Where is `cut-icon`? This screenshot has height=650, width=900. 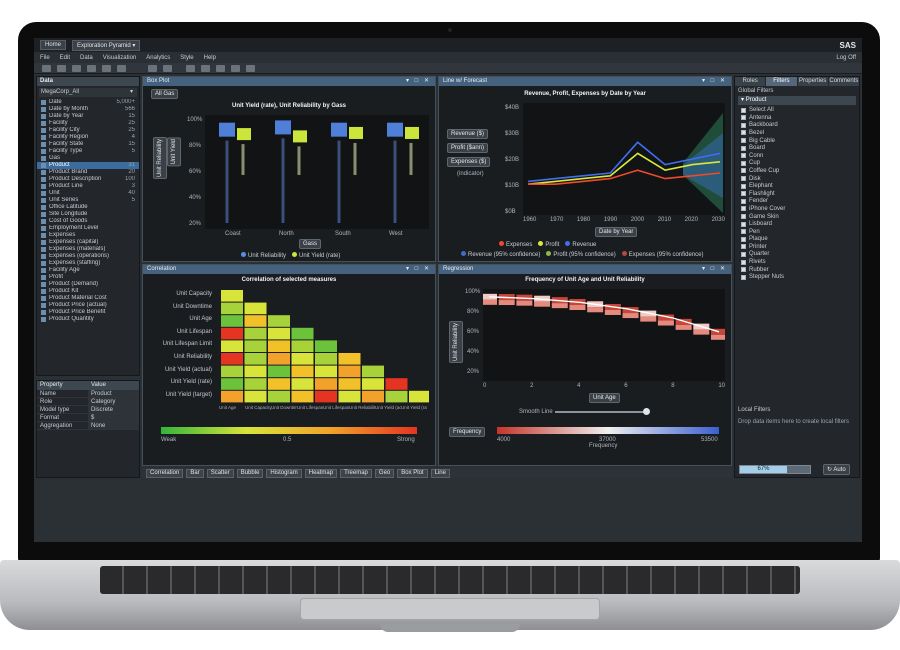
cut-icon is located at coordinates (106, 68).